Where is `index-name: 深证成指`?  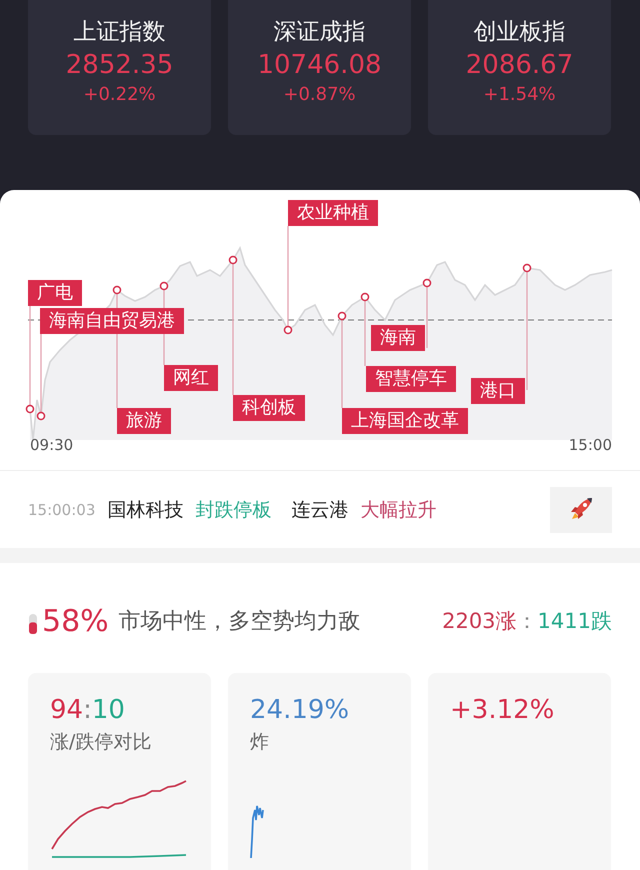
index-name: 深证成指 is located at coordinates (320, 32).